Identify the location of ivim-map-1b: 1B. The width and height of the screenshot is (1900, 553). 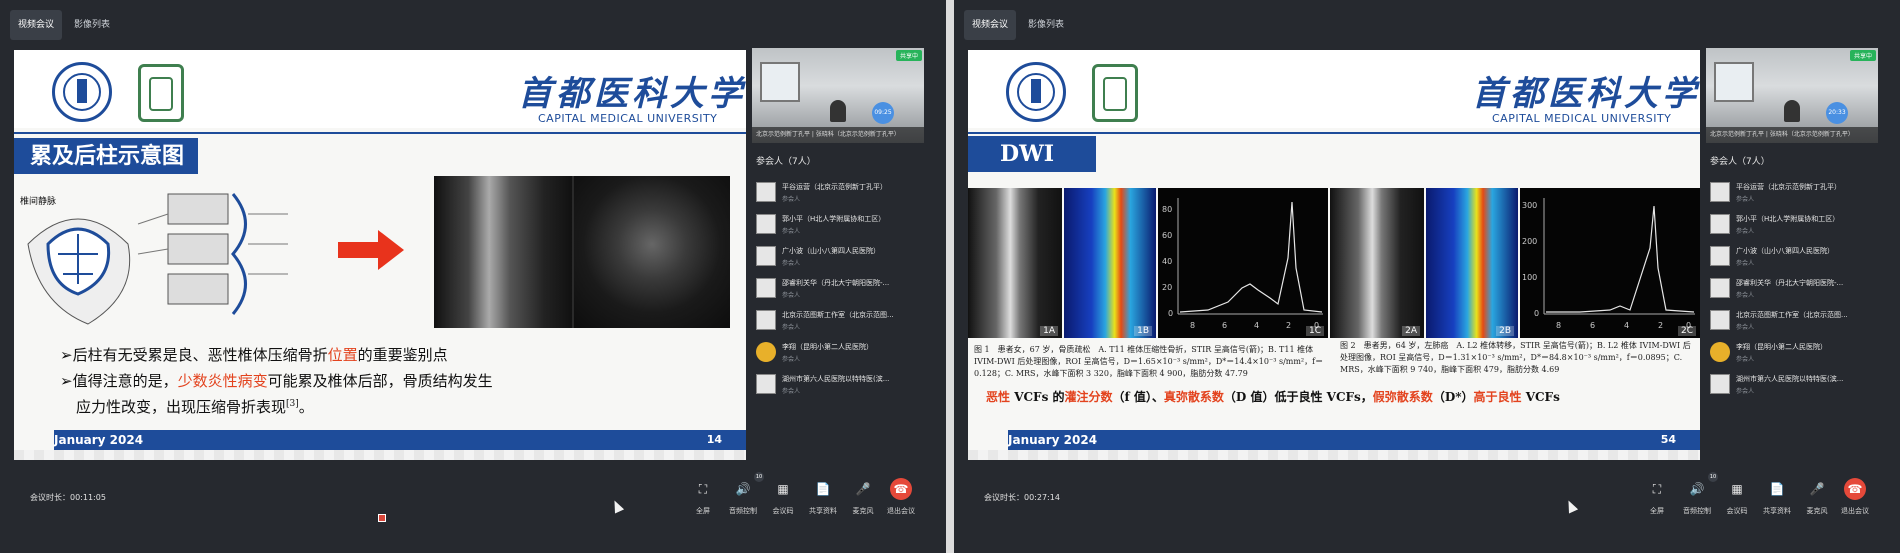
(1110, 263).